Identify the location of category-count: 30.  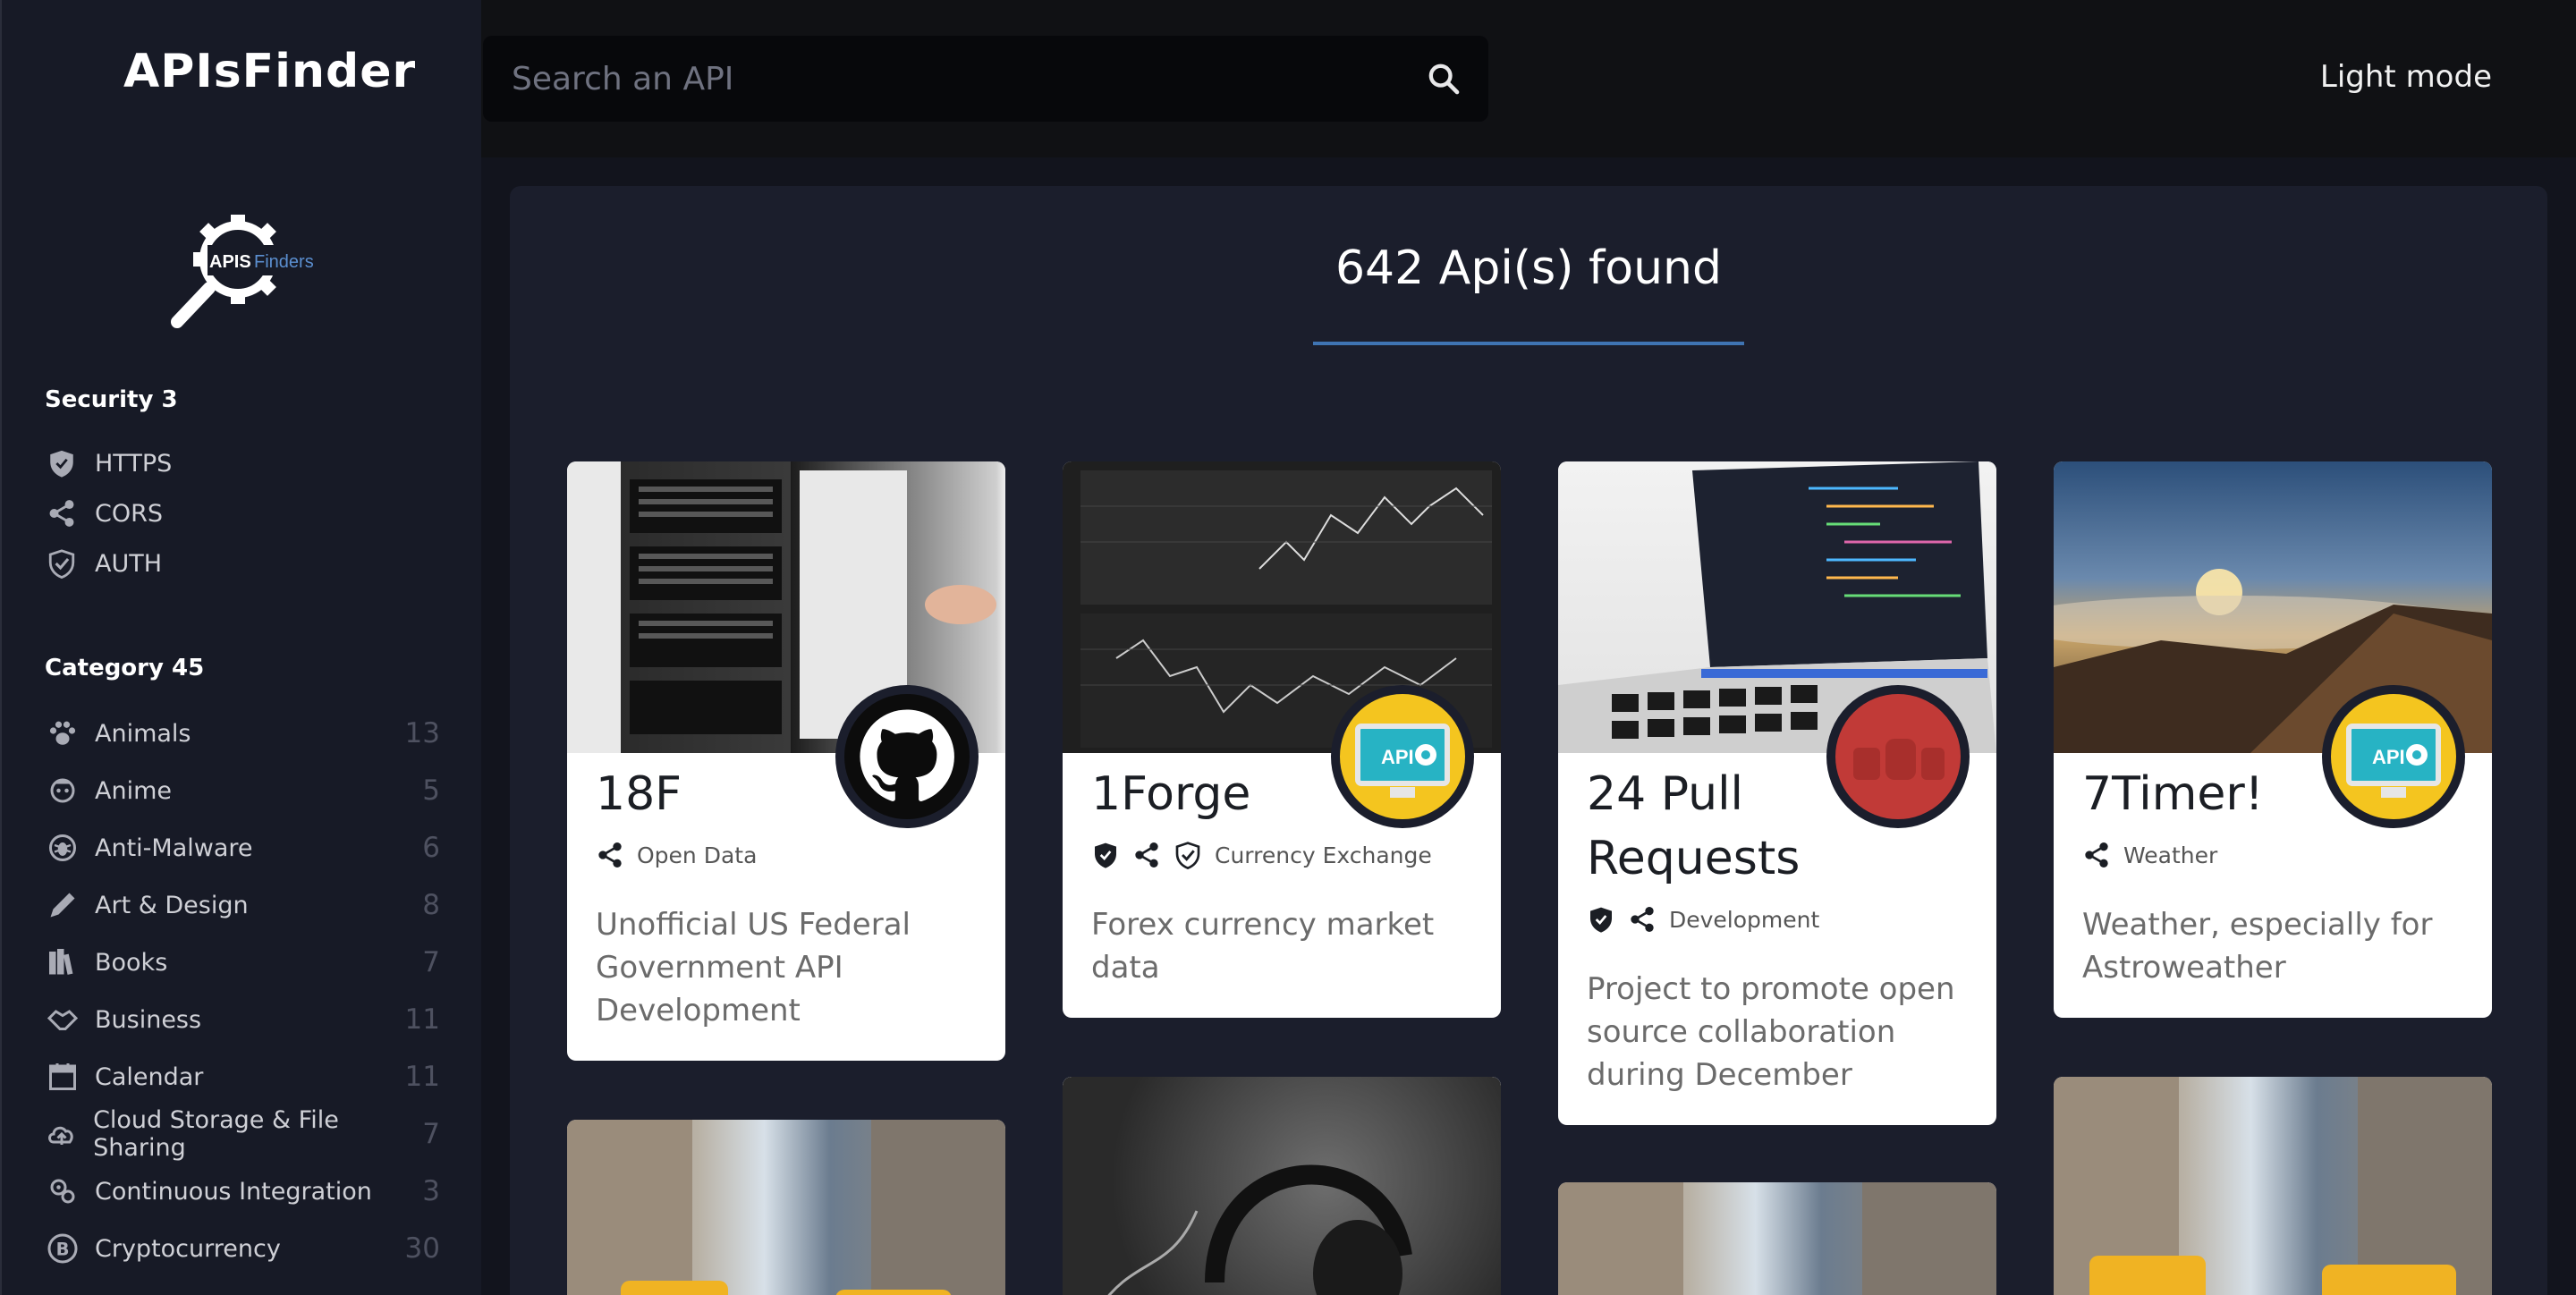
(422, 1249).